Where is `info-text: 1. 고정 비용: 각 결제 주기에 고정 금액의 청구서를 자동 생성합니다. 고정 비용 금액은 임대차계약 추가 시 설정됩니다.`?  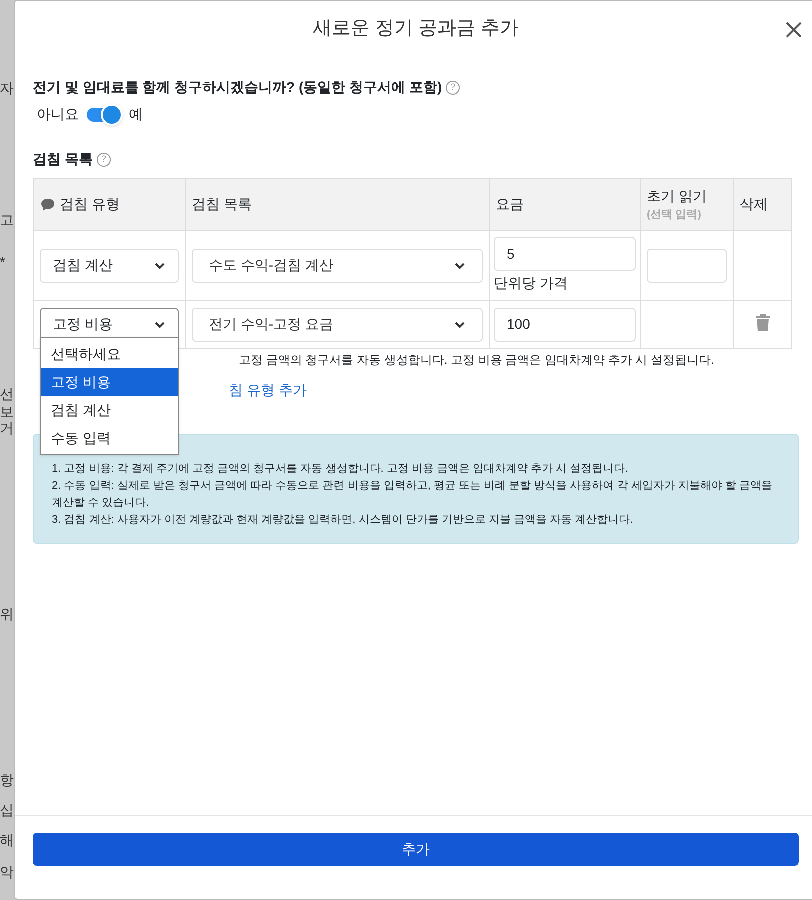 info-text: 1. 고정 비용: 각 결제 주기에 고정 금액의 청구서를 자동 생성합니다. 고정 비용 금액은 임대차계약 추가 시 설정됩니다. is located at coordinates (341, 469).